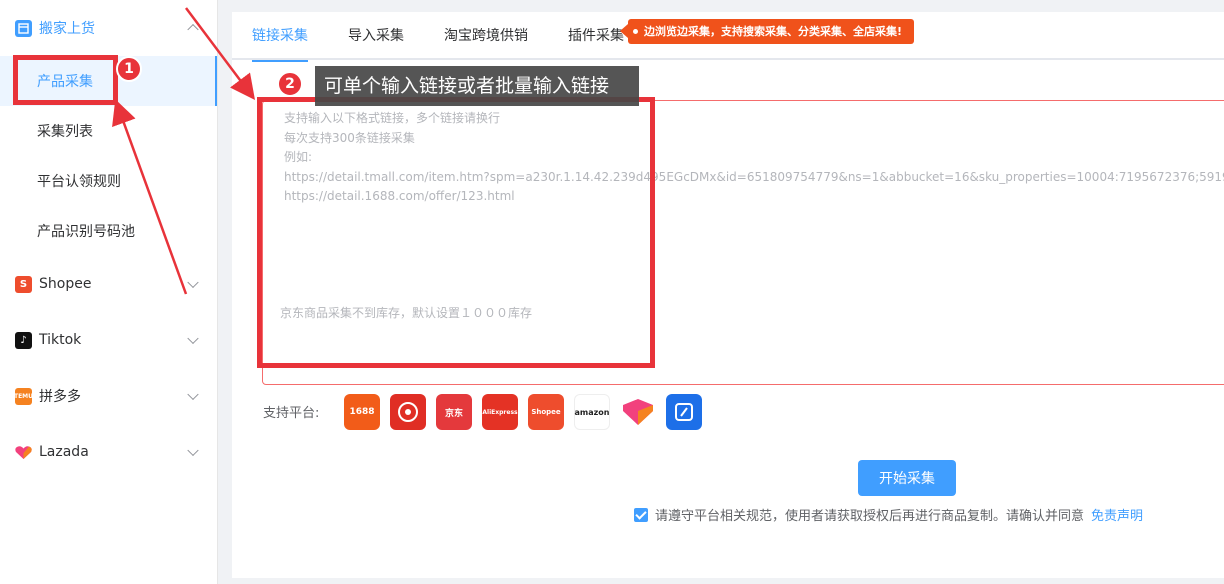  I want to click on tab-import-collect: 导入采集, so click(376, 36).